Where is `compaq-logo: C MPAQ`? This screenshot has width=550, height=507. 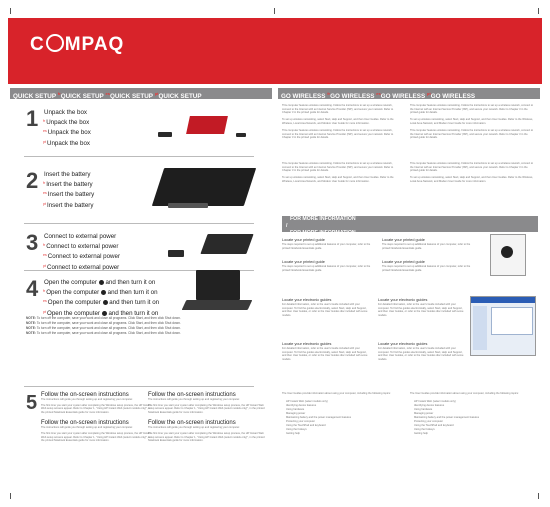
compaq-logo: C MPAQ is located at coordinates (77, 44).